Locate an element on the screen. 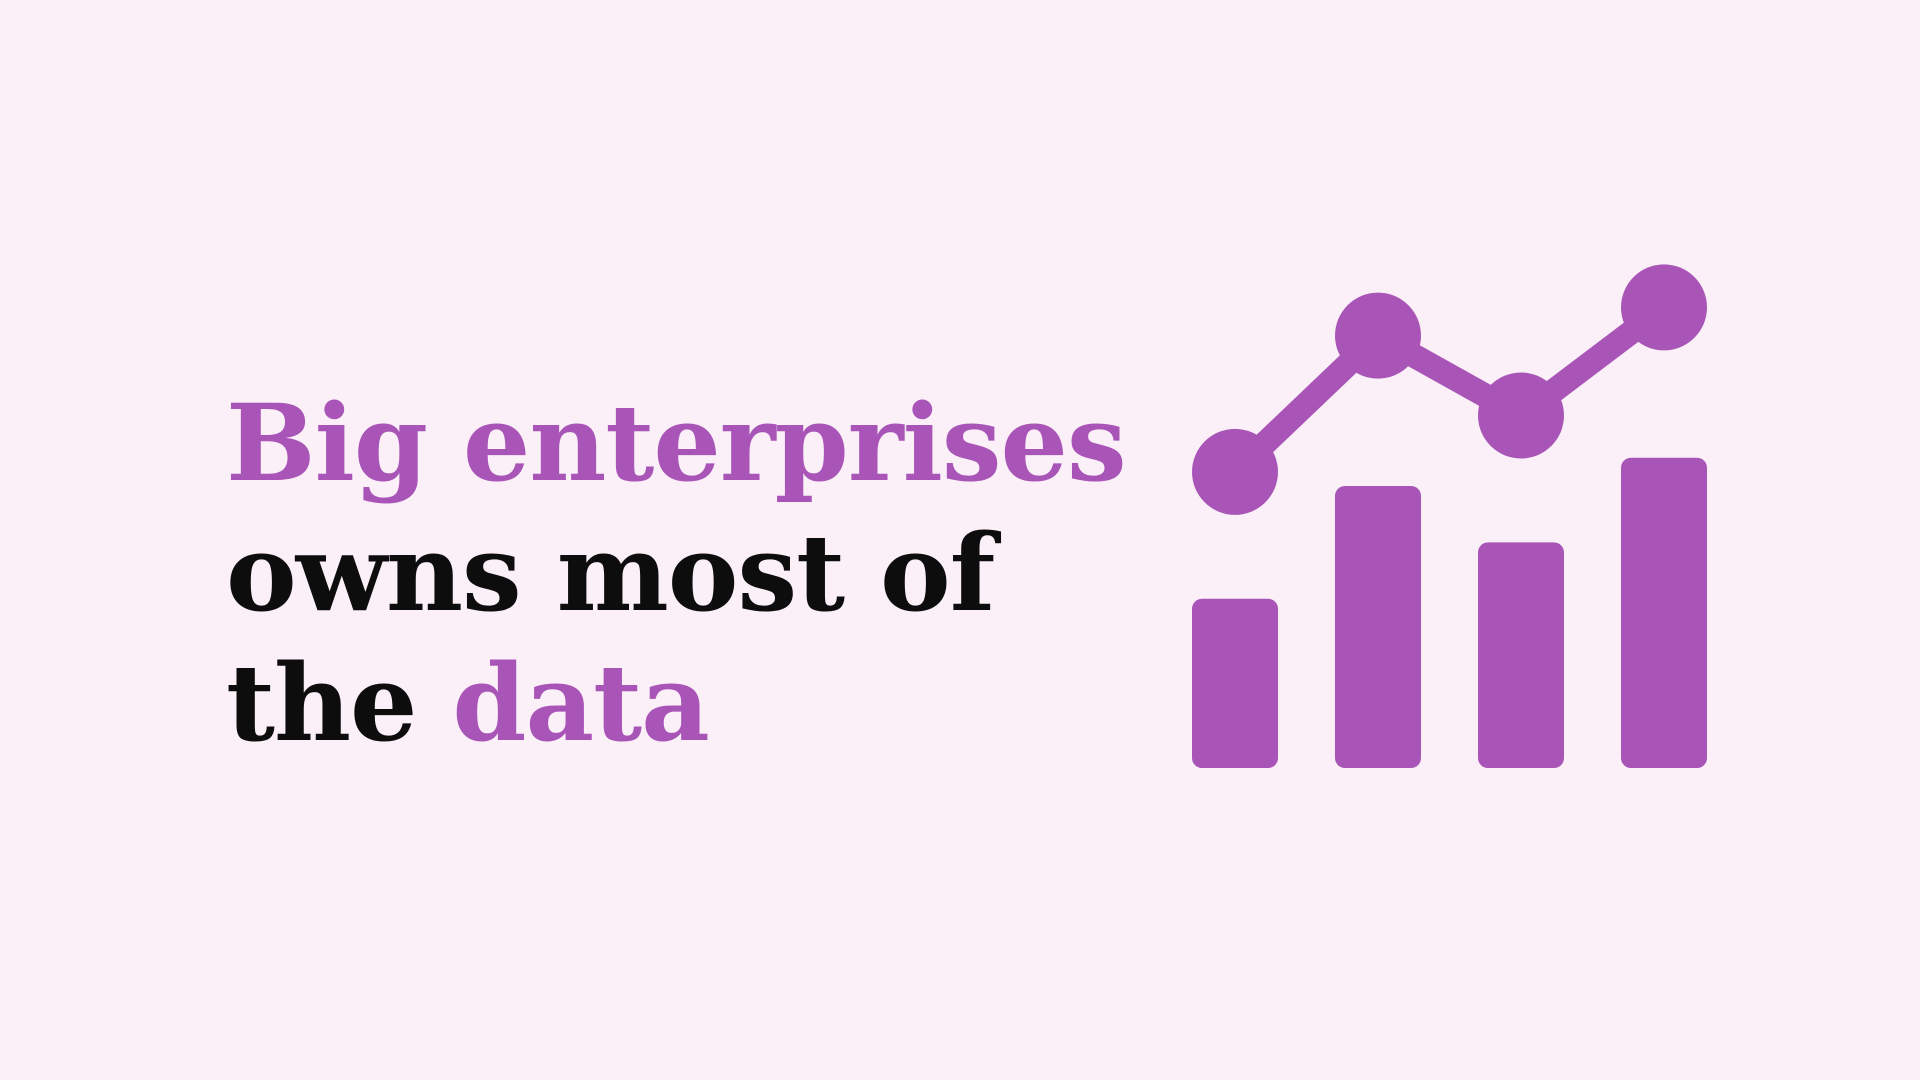 The height and width of the screenshot is (1080, 1920). bar-line-chart-icon is located at coordinates (1449, 516).